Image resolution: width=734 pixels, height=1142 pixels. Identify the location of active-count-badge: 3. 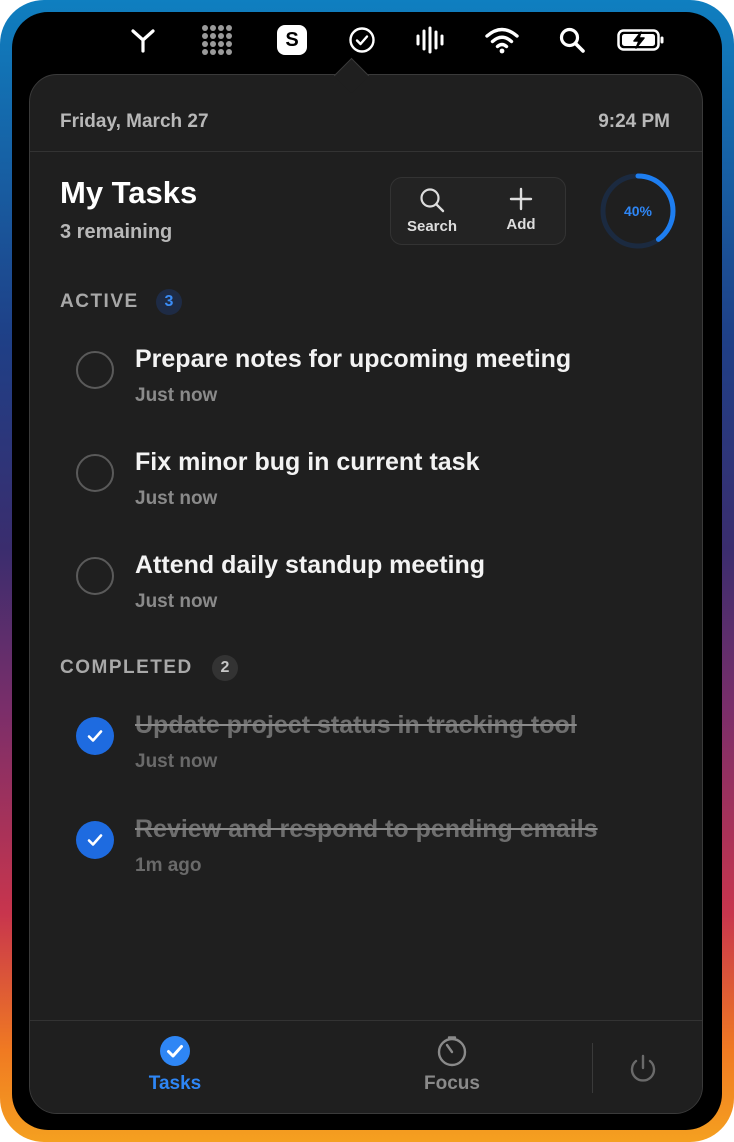
(169, 302).